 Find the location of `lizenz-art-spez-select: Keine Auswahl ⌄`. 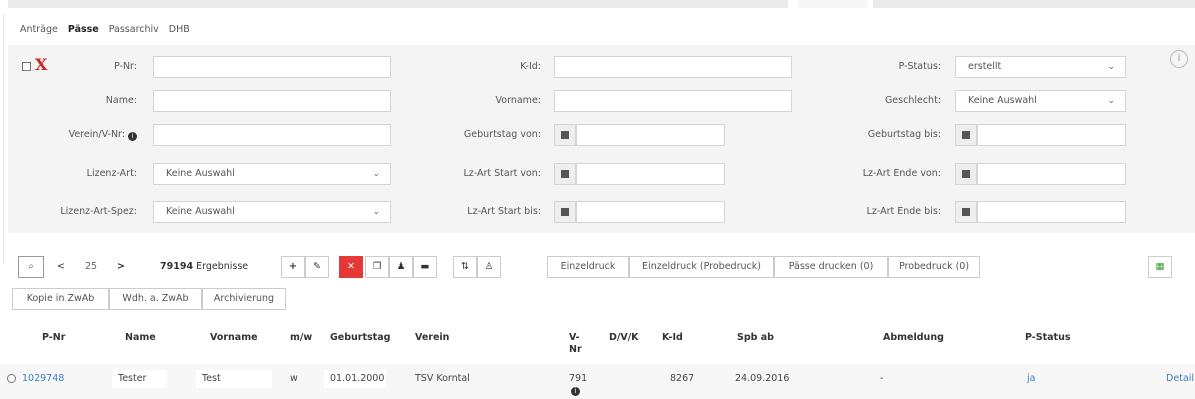

lizenz-art-spez-select: Keine Auswahl ⌄ is located at coordinates (272, 212).